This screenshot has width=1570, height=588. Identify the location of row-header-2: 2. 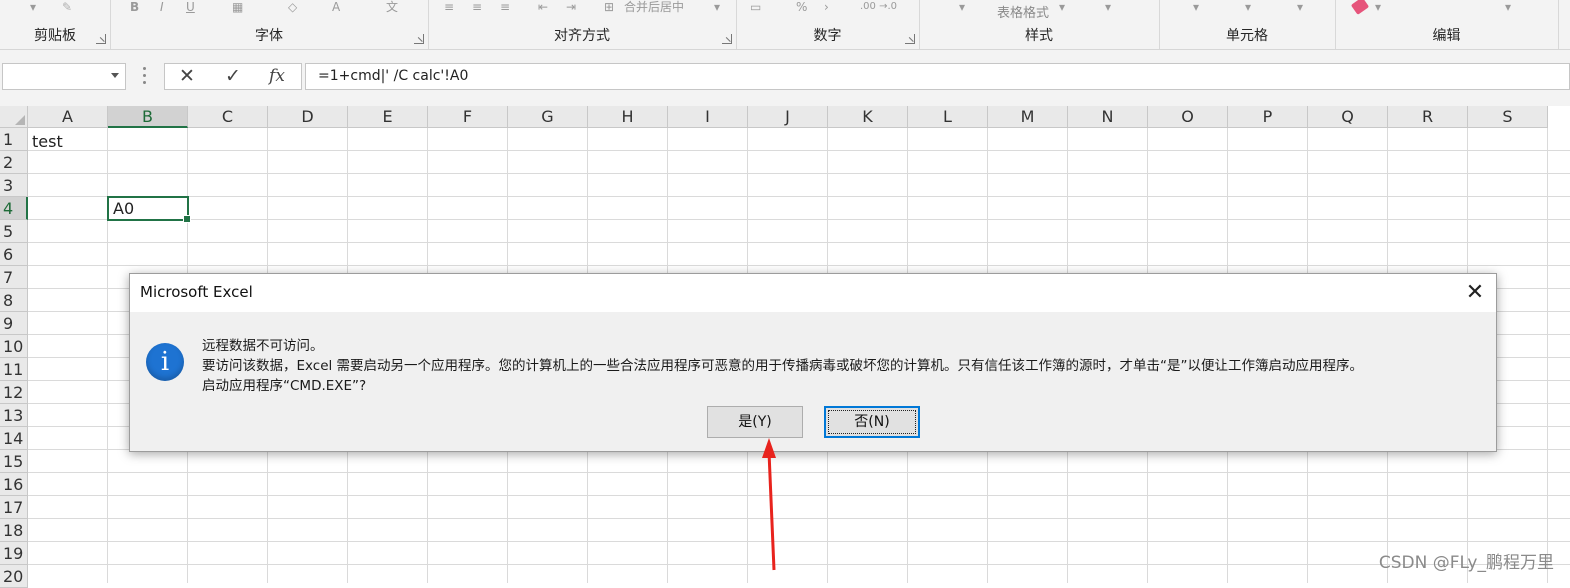
(14, 162).